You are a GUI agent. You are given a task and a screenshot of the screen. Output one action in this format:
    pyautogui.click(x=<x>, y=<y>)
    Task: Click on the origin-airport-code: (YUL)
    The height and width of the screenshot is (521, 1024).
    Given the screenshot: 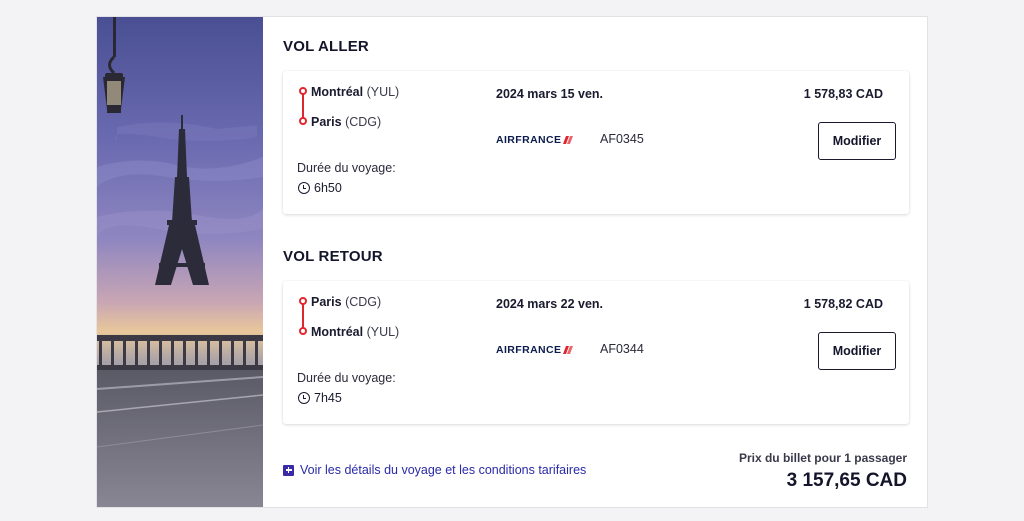 What is the action you would take?
    pyautogui.click(x=383, y=92)
    